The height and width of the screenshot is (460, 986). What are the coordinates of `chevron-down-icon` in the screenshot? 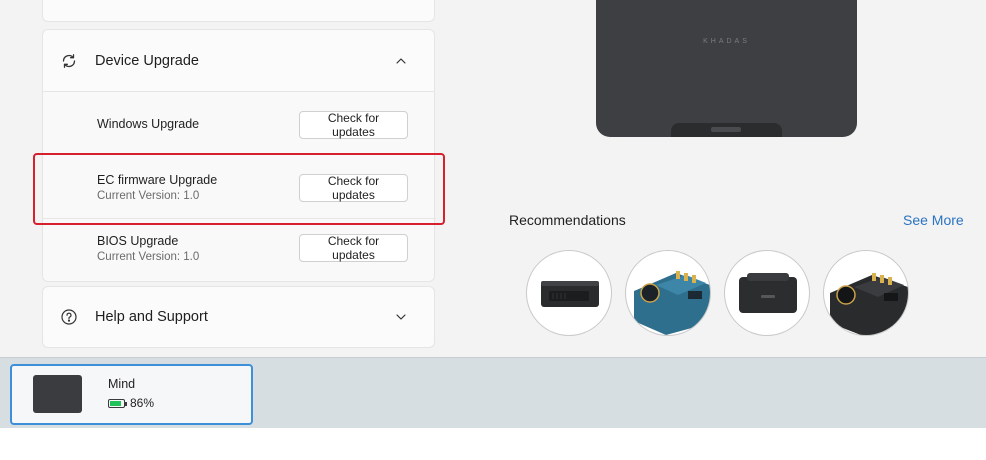 It's located at (401, 317).